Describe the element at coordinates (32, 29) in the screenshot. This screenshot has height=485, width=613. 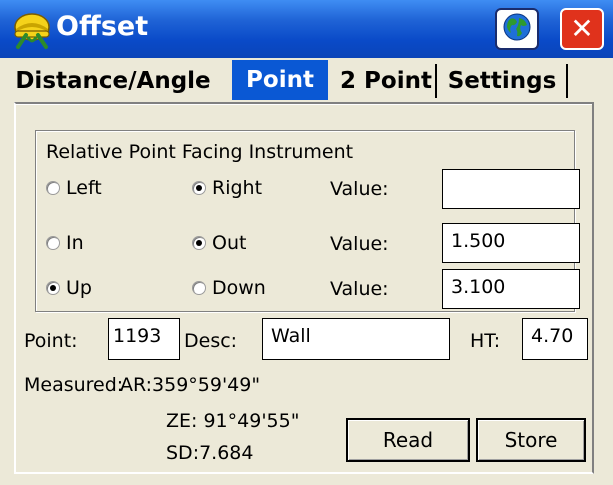
I see `surveyor-helmet-icon` at that location.